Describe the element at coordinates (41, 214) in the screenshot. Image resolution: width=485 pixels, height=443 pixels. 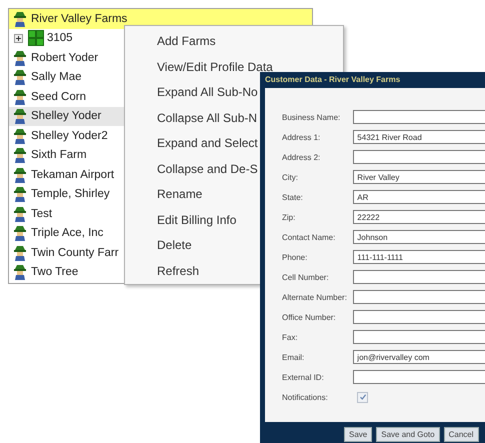
I see `tree-item-label: Test` at that location.